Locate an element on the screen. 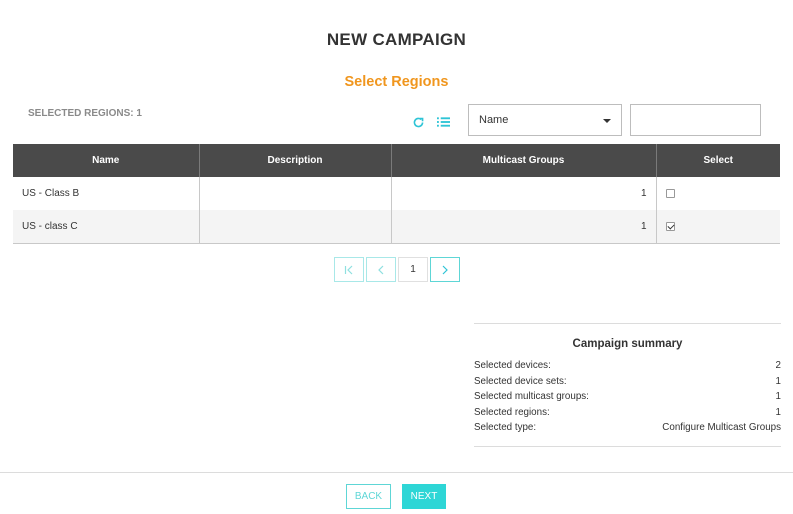 The image size is (793, 514). summary-value: 2 is located at coordinates (778, 366).